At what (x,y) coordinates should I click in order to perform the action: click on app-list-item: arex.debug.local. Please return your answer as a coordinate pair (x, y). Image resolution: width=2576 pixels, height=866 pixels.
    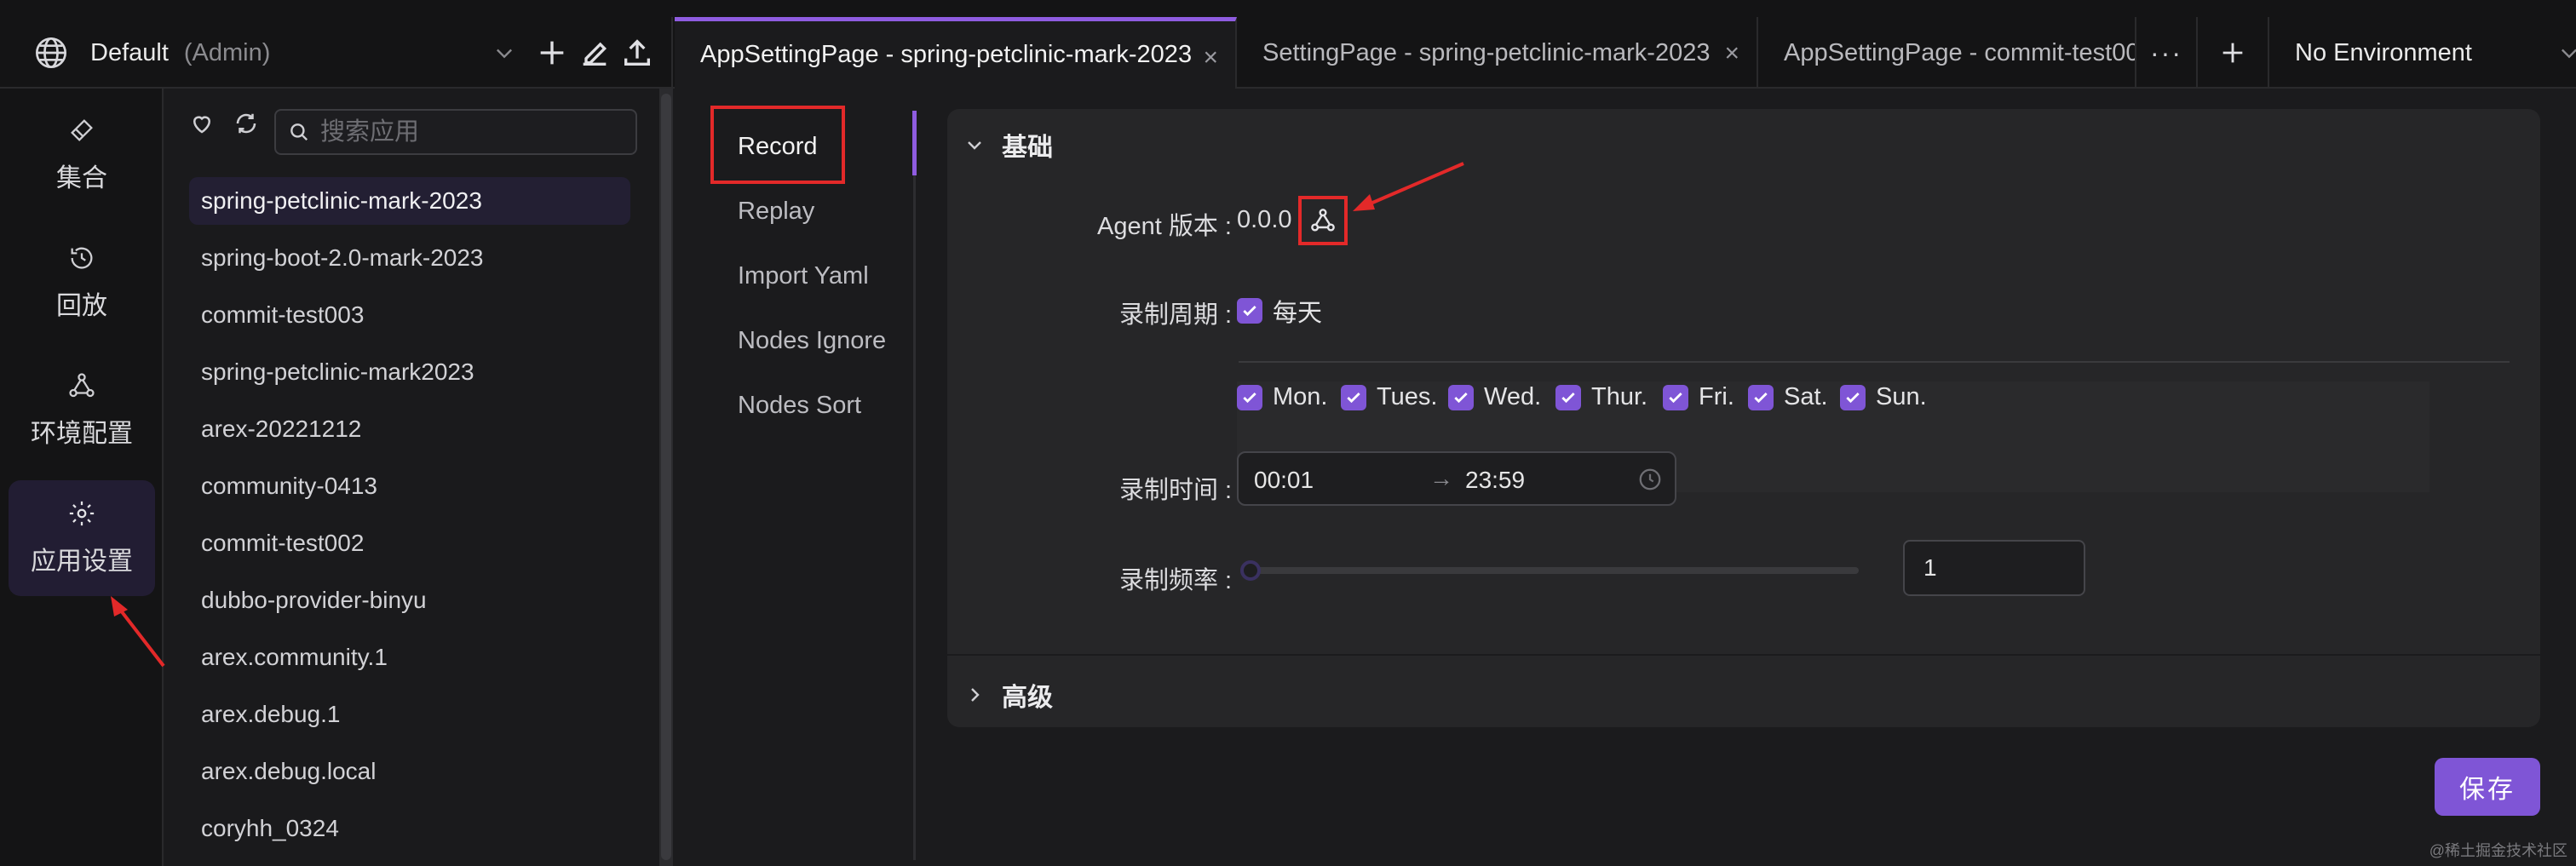
    Looking at the image, I should click on (410, 771).